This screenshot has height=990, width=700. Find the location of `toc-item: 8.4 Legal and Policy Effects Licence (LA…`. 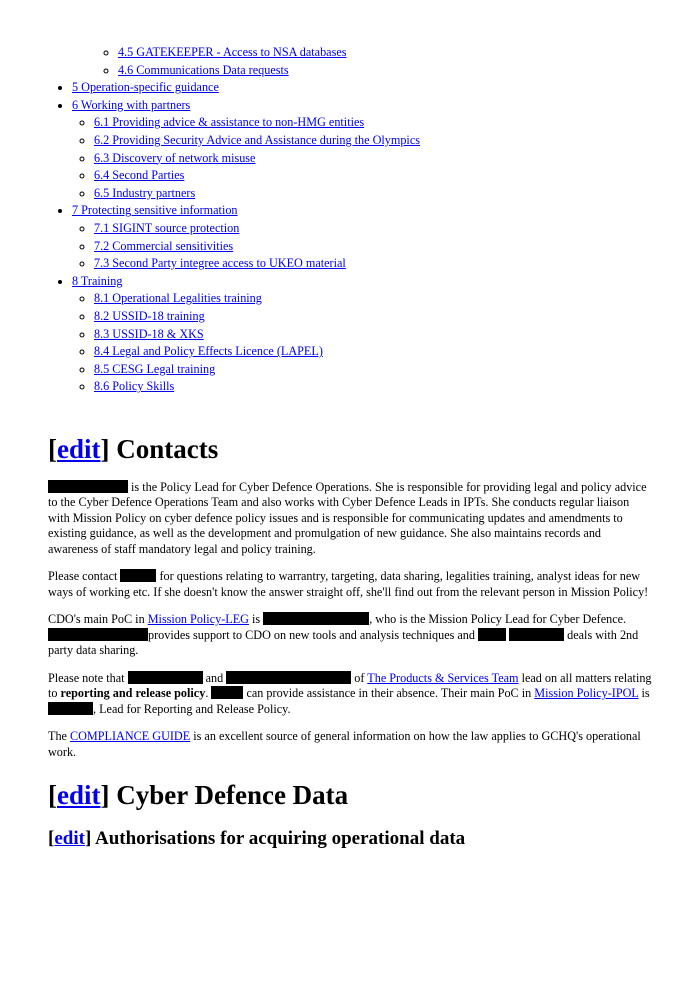

toc-item: 8.4 Legal and Policy Effects Licence (LA… is located at coordinates (373, 352).